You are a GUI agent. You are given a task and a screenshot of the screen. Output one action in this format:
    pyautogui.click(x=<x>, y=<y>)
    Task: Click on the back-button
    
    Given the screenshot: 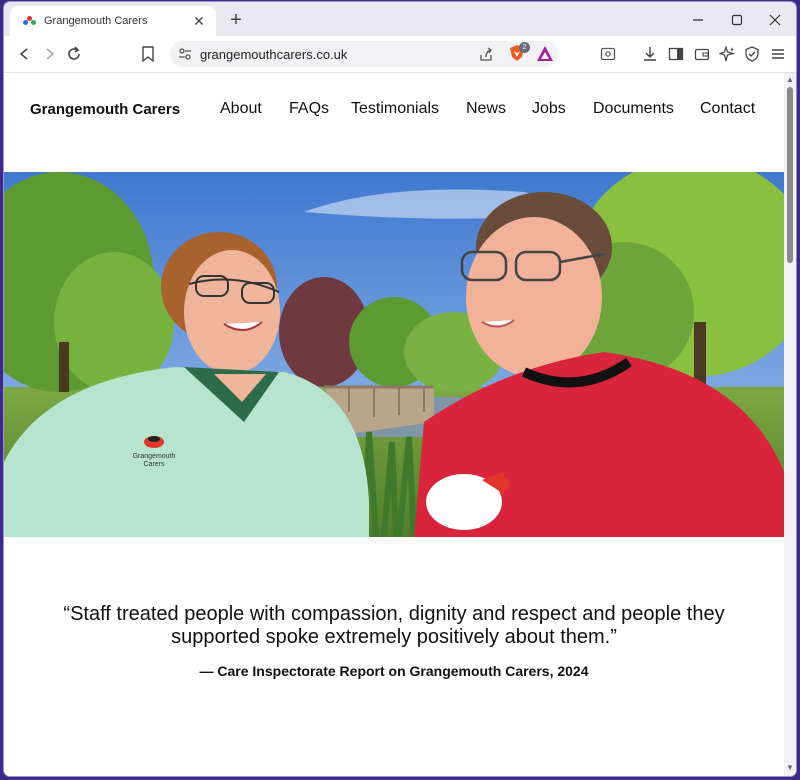 What is the action you would take?
    pyautogui.click(x=24, y=54)
    